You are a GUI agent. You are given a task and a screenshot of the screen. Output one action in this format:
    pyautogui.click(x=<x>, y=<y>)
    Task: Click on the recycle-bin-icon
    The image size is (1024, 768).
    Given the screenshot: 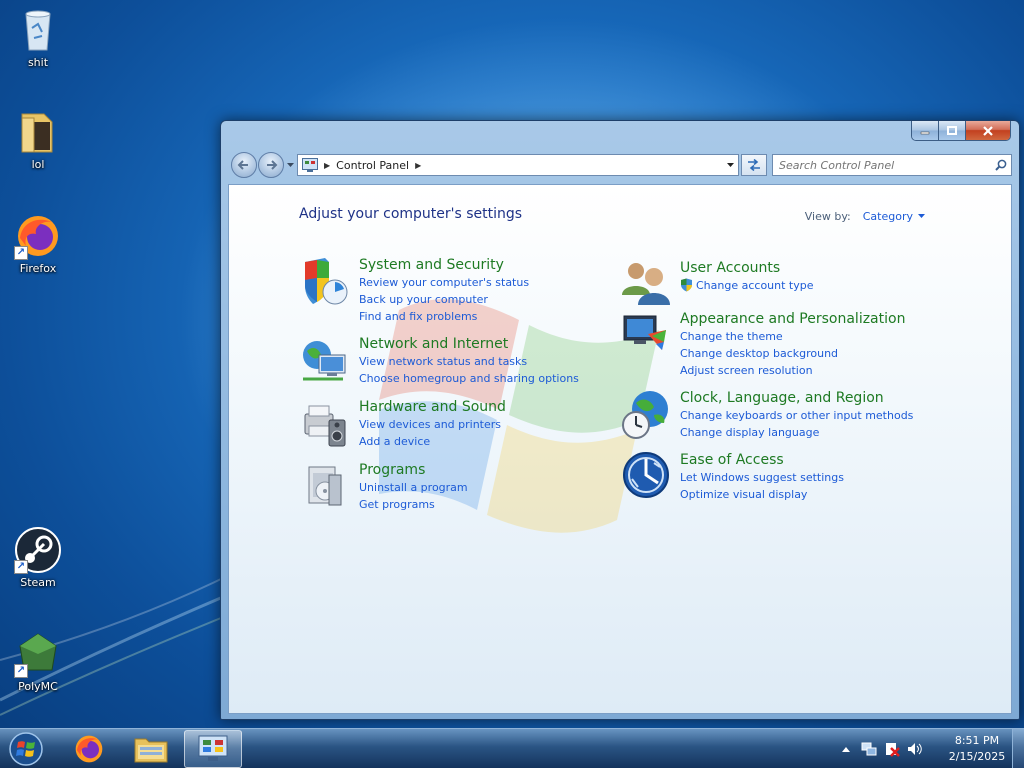 What is the action you would take?
    pyautogui.click(x=38, y=30)
    